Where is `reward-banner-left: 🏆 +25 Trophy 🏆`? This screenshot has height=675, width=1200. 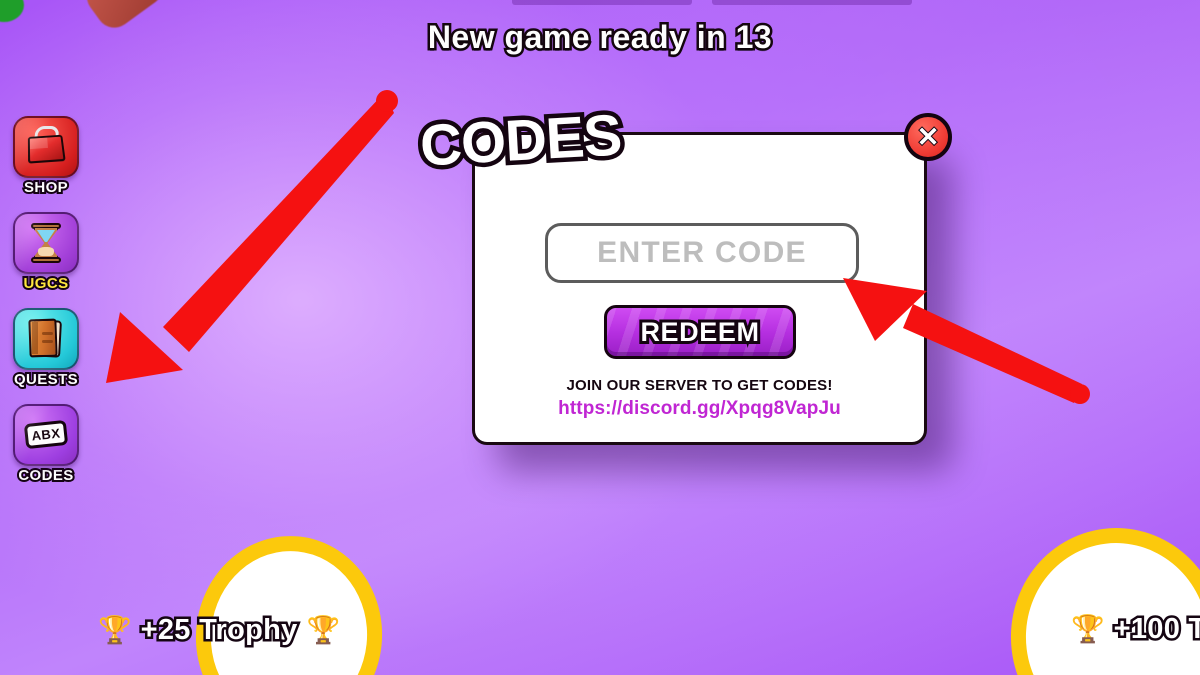 reward-banner-left: 🏆 +25 Trophy 🏆 is located at coordinates (219, 630).